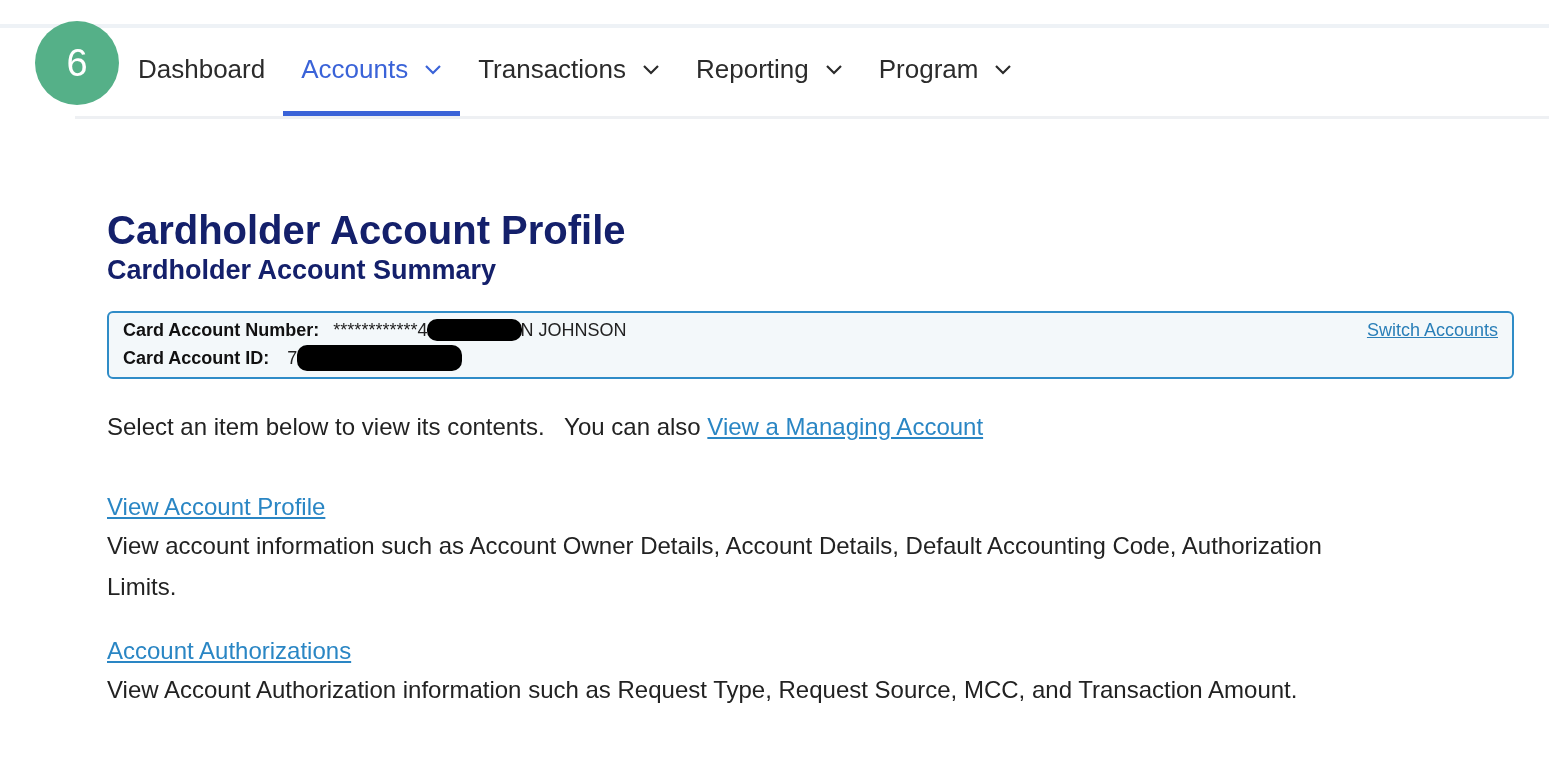 This screenshot has height=776, width=1549. Describe the element at coordinates (703, 690) in the screenshot. I see `item-description: View Account Authorization information such as Request Type, Request Source, MCC, and Transaction Amount.` at that location.